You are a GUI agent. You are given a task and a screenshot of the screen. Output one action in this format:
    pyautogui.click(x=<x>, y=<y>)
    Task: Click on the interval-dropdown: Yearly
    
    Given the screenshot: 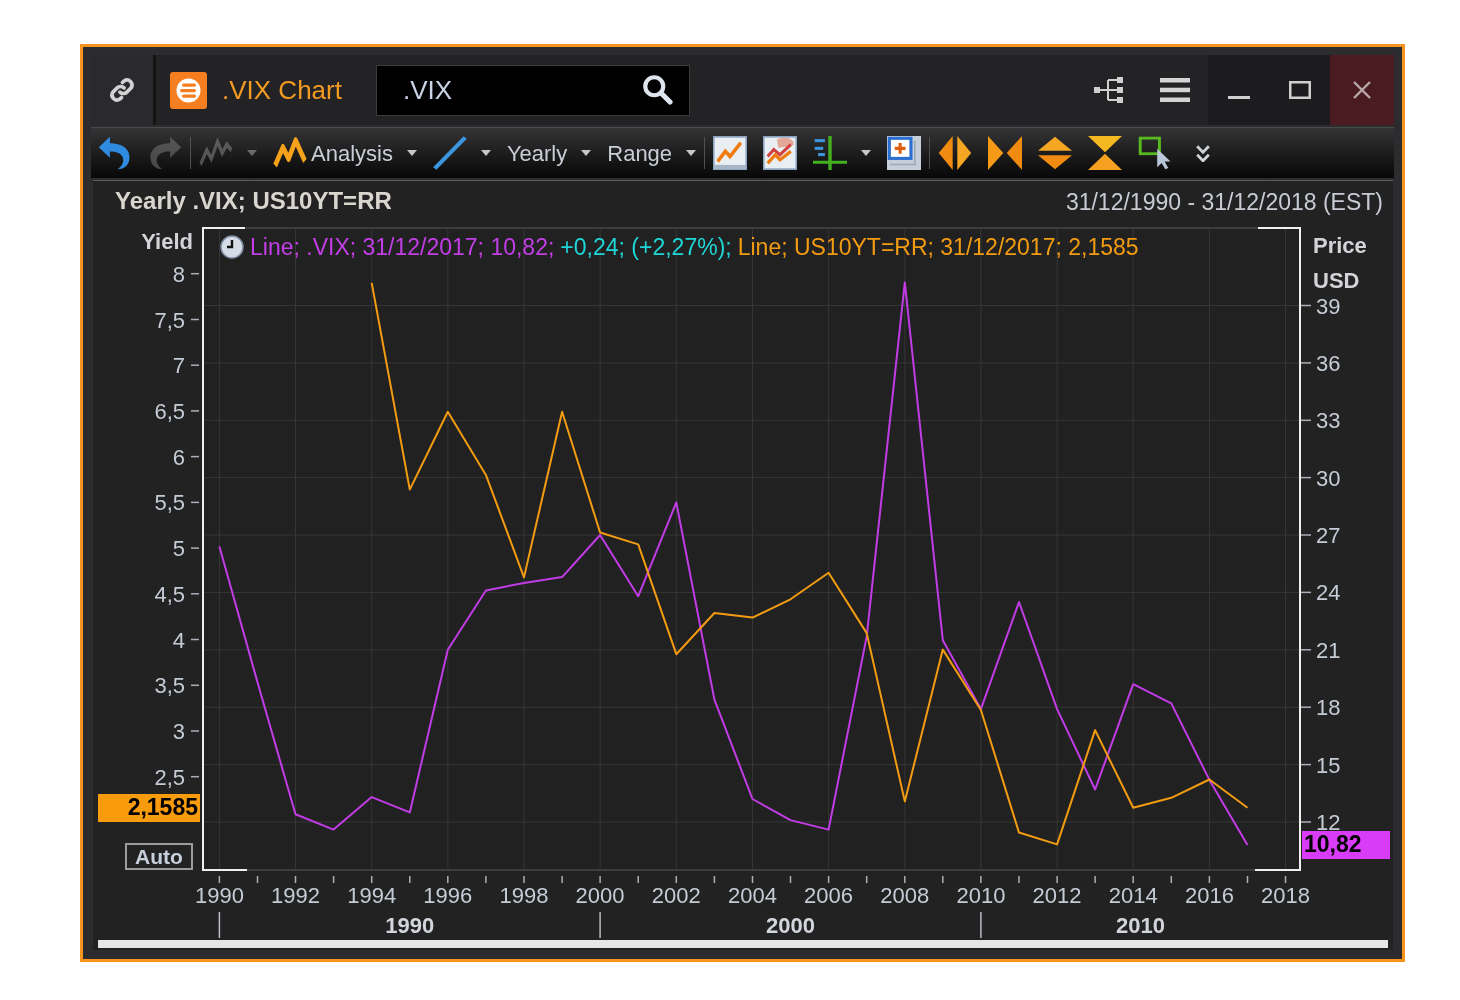 What is the action you would take?
    pyautogui.click(x=549, y=153)
    